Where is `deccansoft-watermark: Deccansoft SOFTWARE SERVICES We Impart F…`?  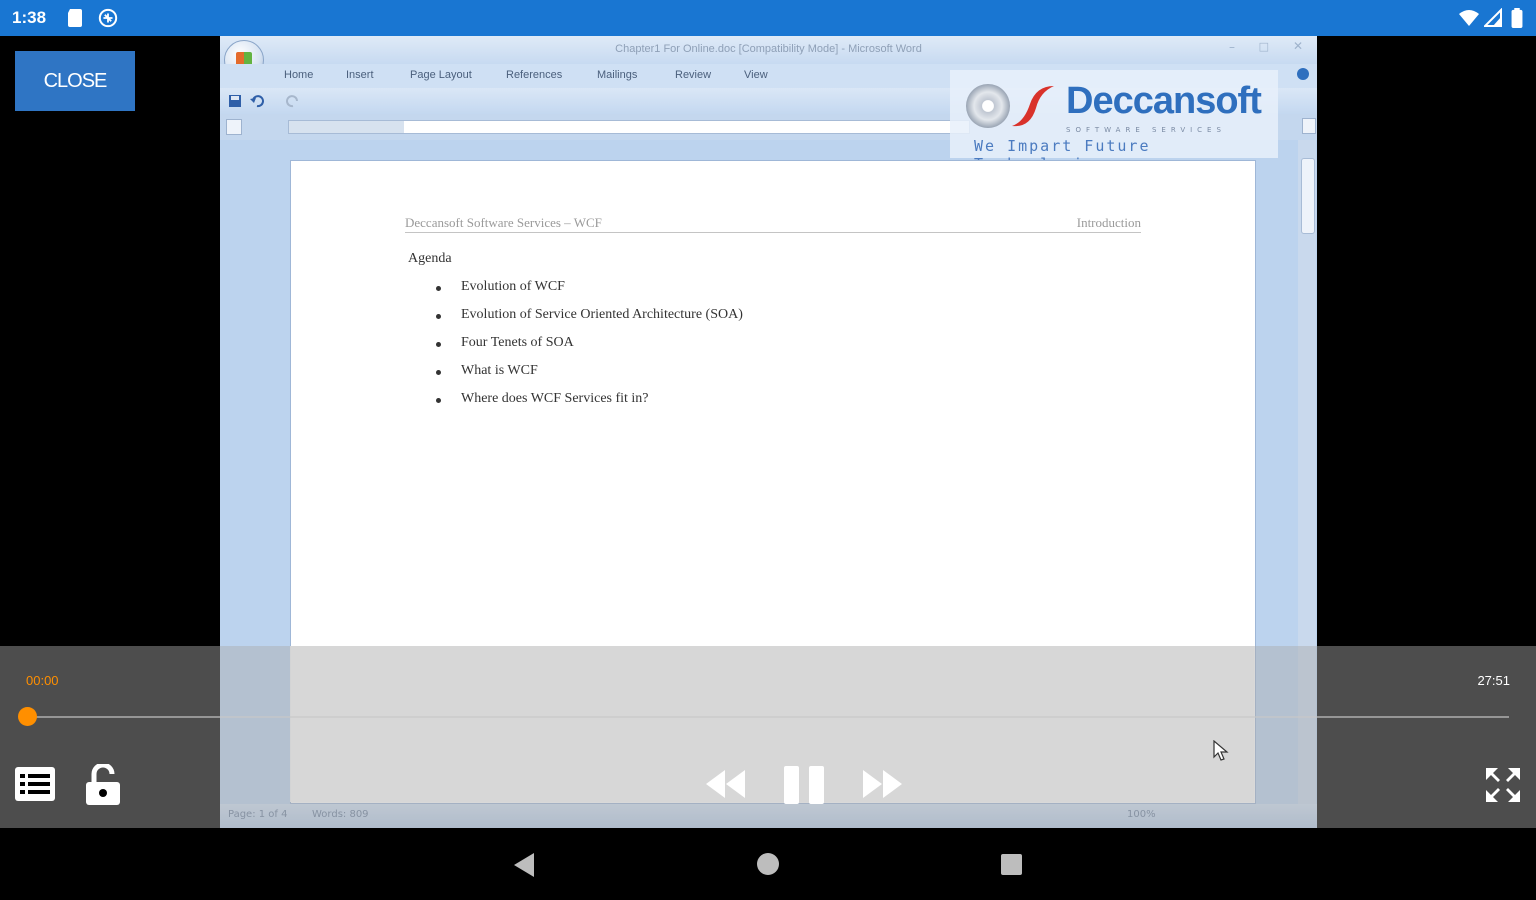
deccansoft-watermark: Deccansoft SOFTWARE SERVICES We Impart F… is located at coordinates (1114, 121).